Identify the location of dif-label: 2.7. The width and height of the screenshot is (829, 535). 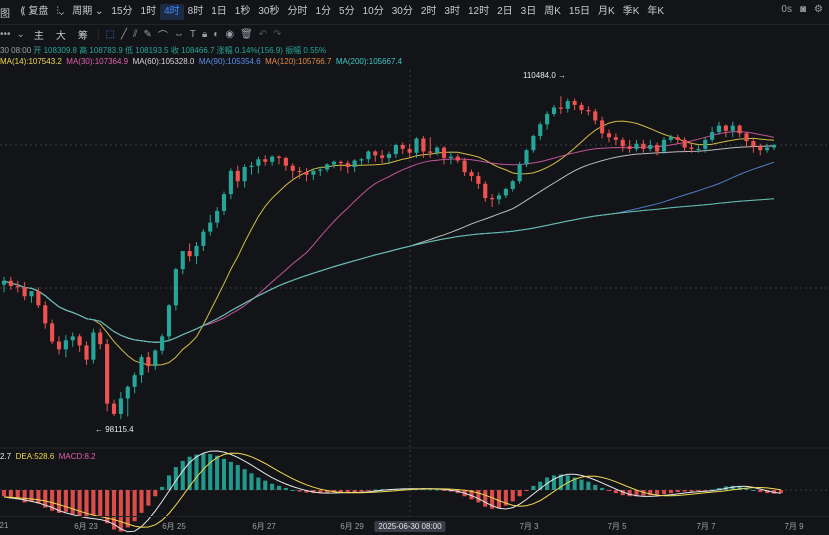
(6, 456).